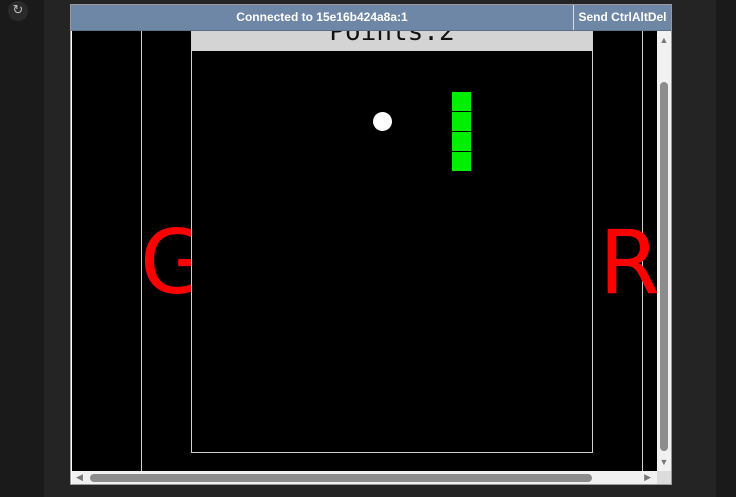 The height and width of the screenshot is (497, 736). Describe the element at coordinates (322, 17) in the screenshot. I see `connection-status-title: Connected to 15e16b424a8a:1` at that location.